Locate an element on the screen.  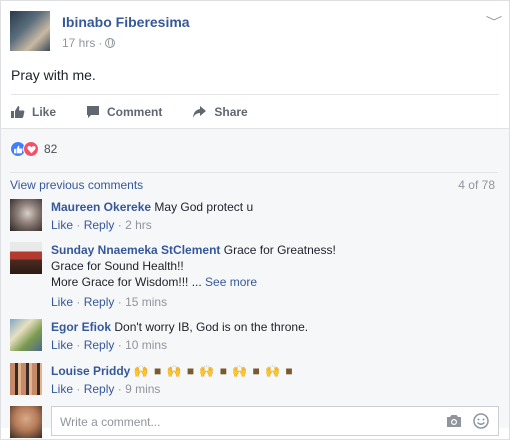
comment-time: 10 mins is located at coordinates (146, 345).